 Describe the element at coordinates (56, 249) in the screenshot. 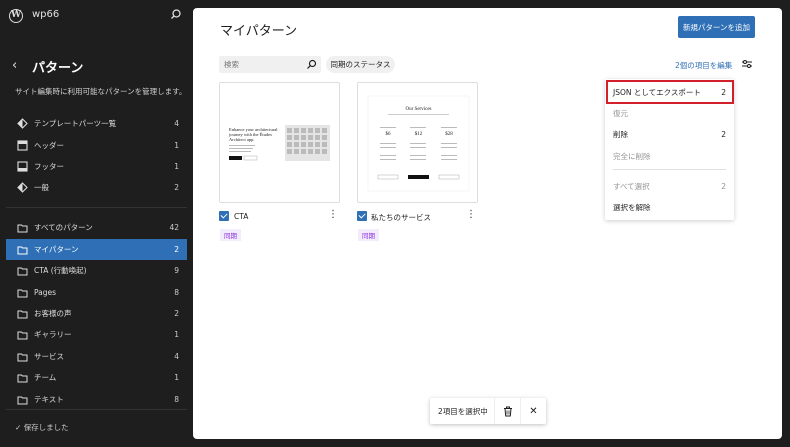

I see `sidebar-item-label: マイパターン` at that location.